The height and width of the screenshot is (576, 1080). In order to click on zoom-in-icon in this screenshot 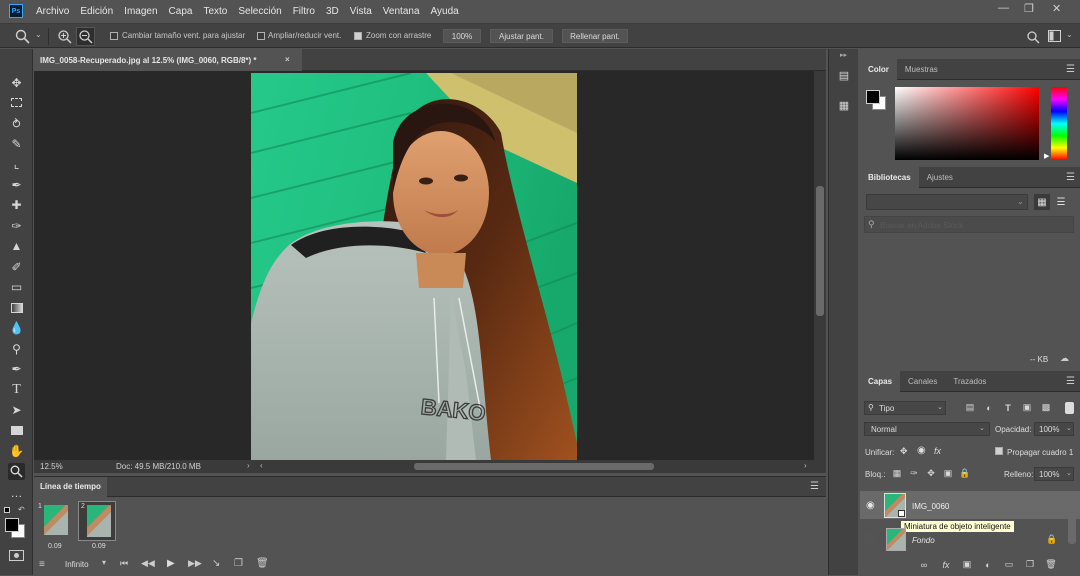, I will do `click(65, 37)`.